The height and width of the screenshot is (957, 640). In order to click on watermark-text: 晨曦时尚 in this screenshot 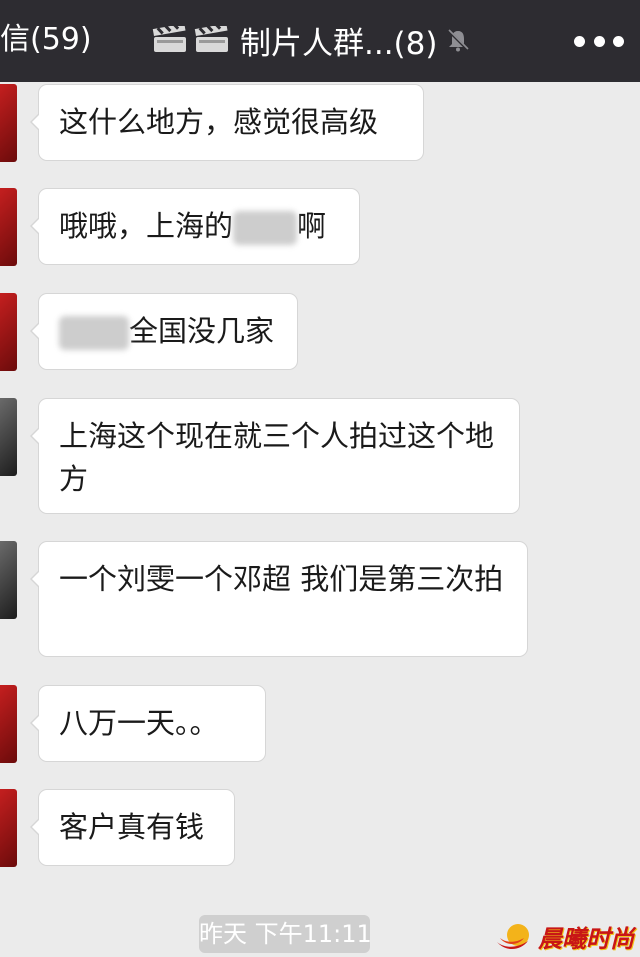, I will do `click(586, 938)`.